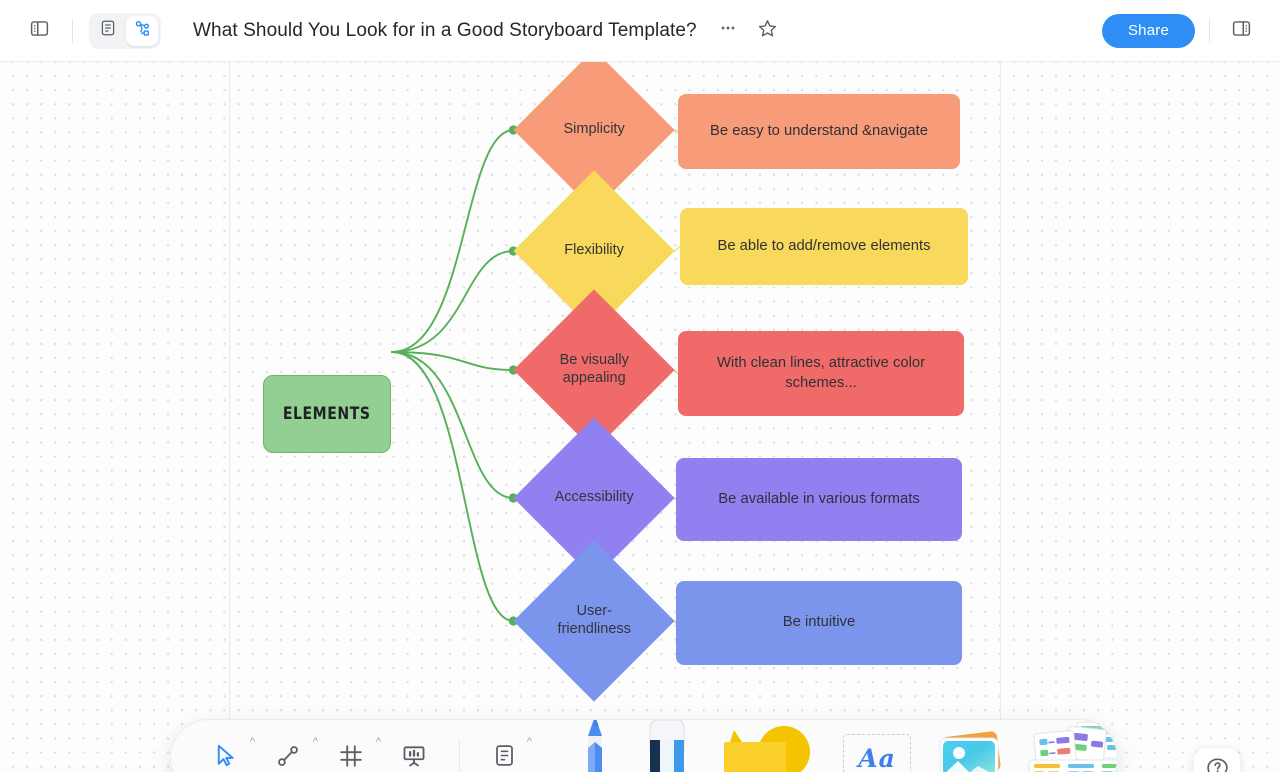  I want to click on card-node-2: Be able to add/remove elements, so click(824, 246).